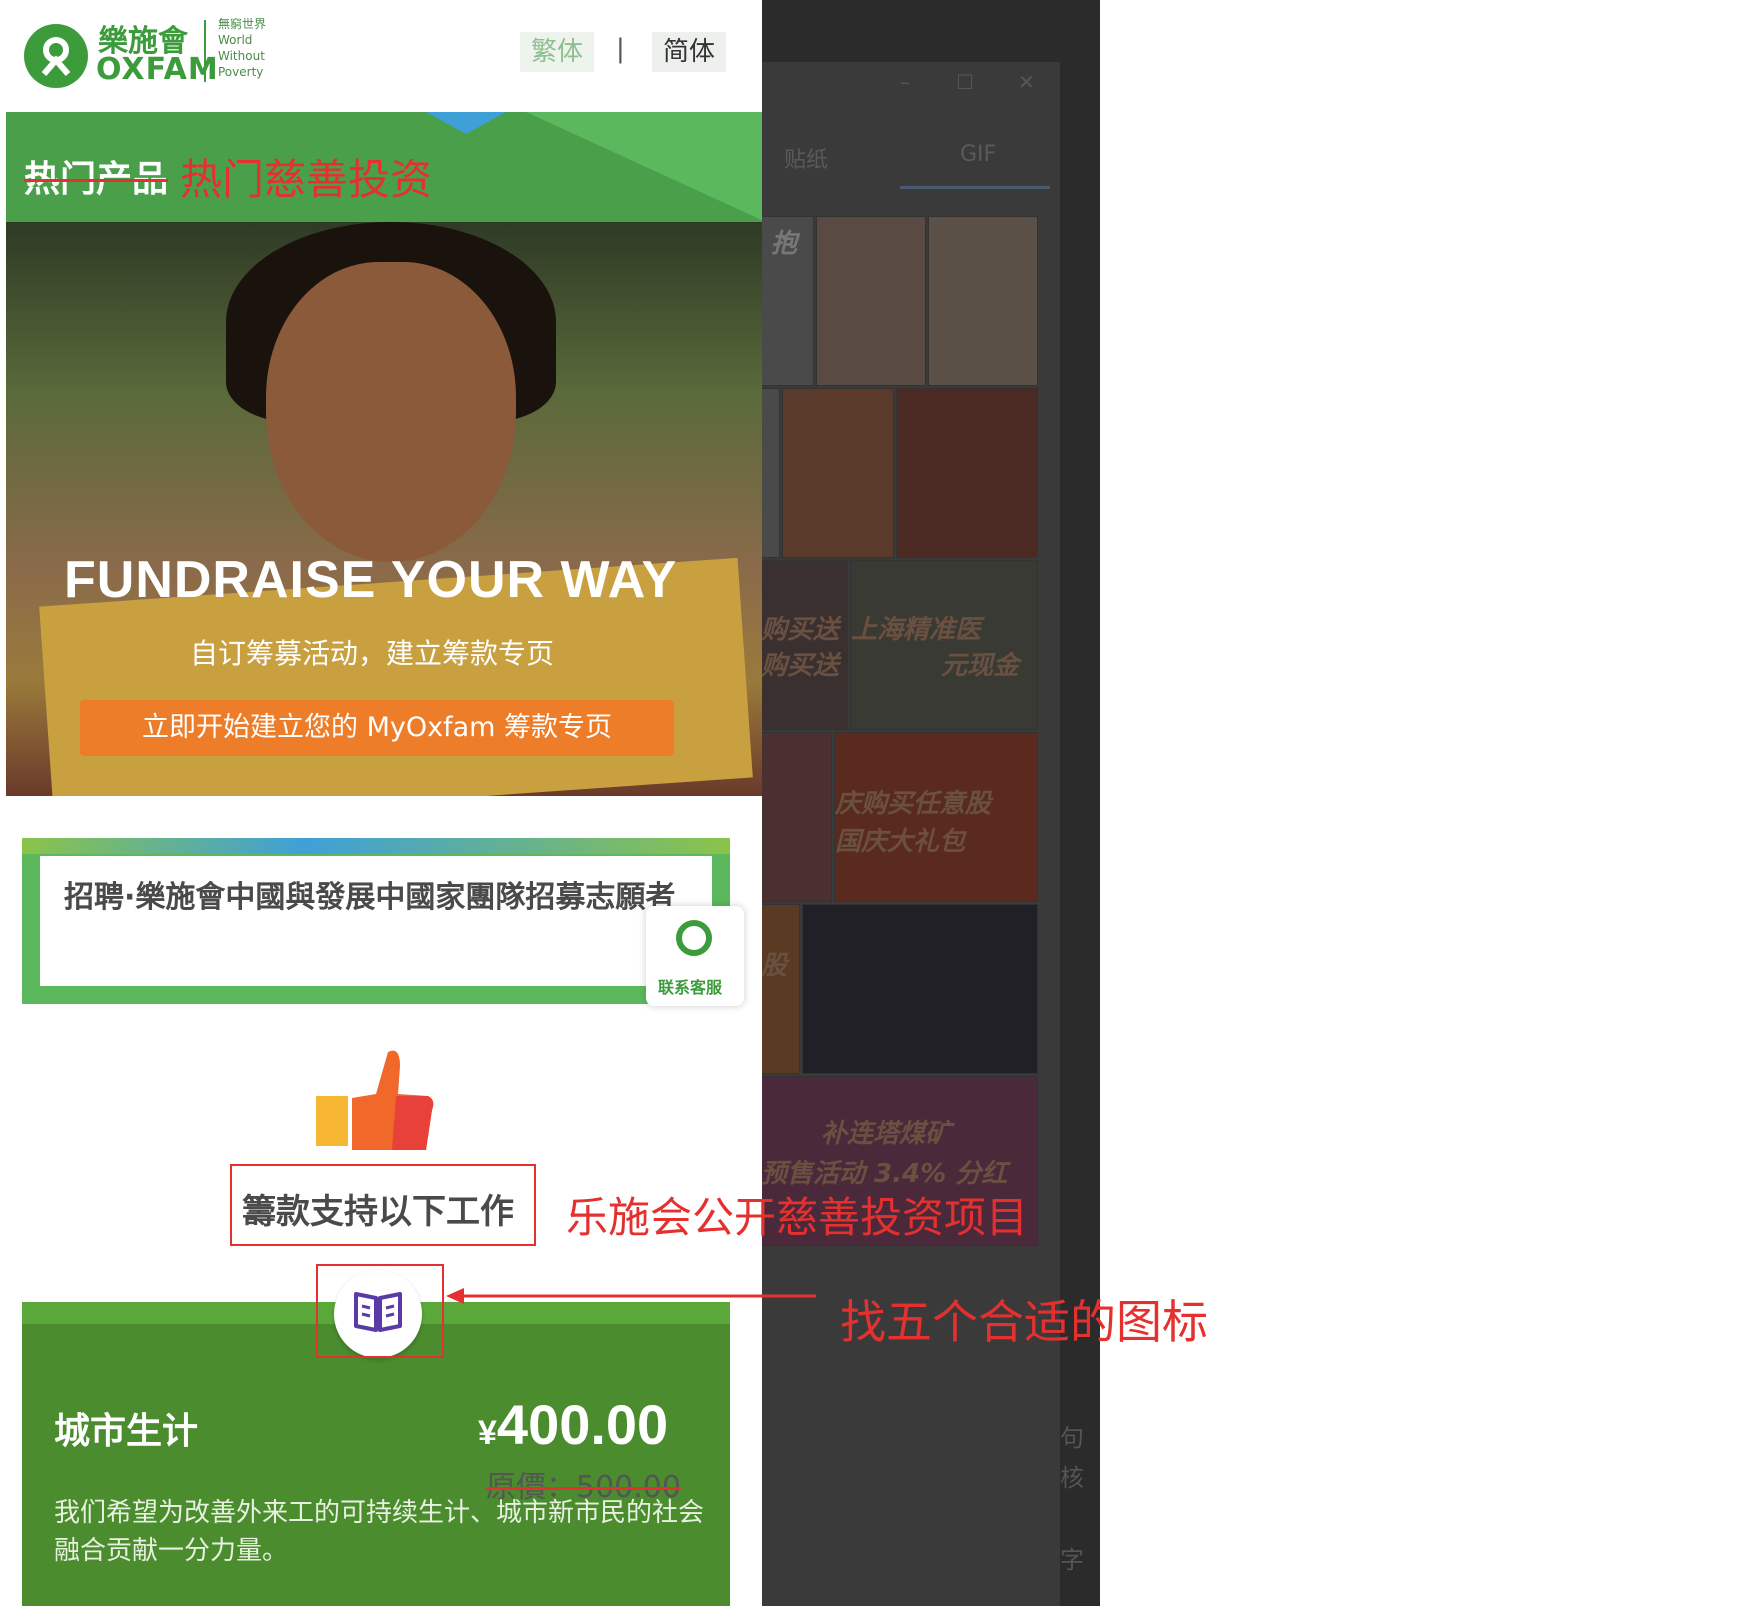  What do you see at coordinates (157, 69) in the screenshot?
I see `logo-english-name: OXFAM` at bounding box center [157, 69].